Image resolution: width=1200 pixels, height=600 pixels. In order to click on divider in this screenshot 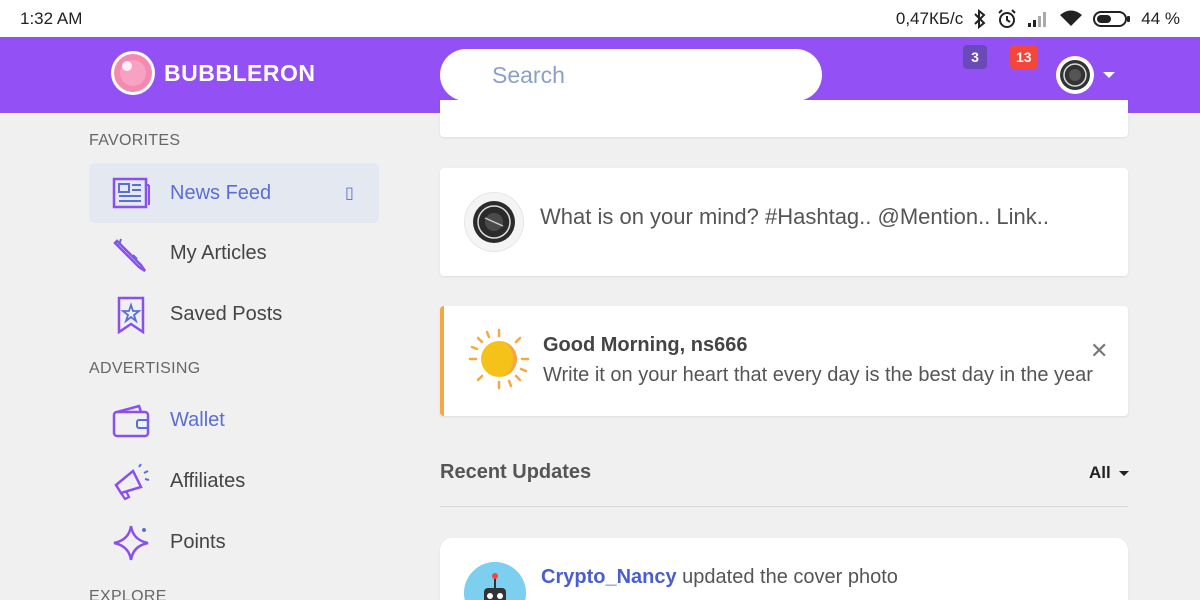, I will do `click(784, 506)`.